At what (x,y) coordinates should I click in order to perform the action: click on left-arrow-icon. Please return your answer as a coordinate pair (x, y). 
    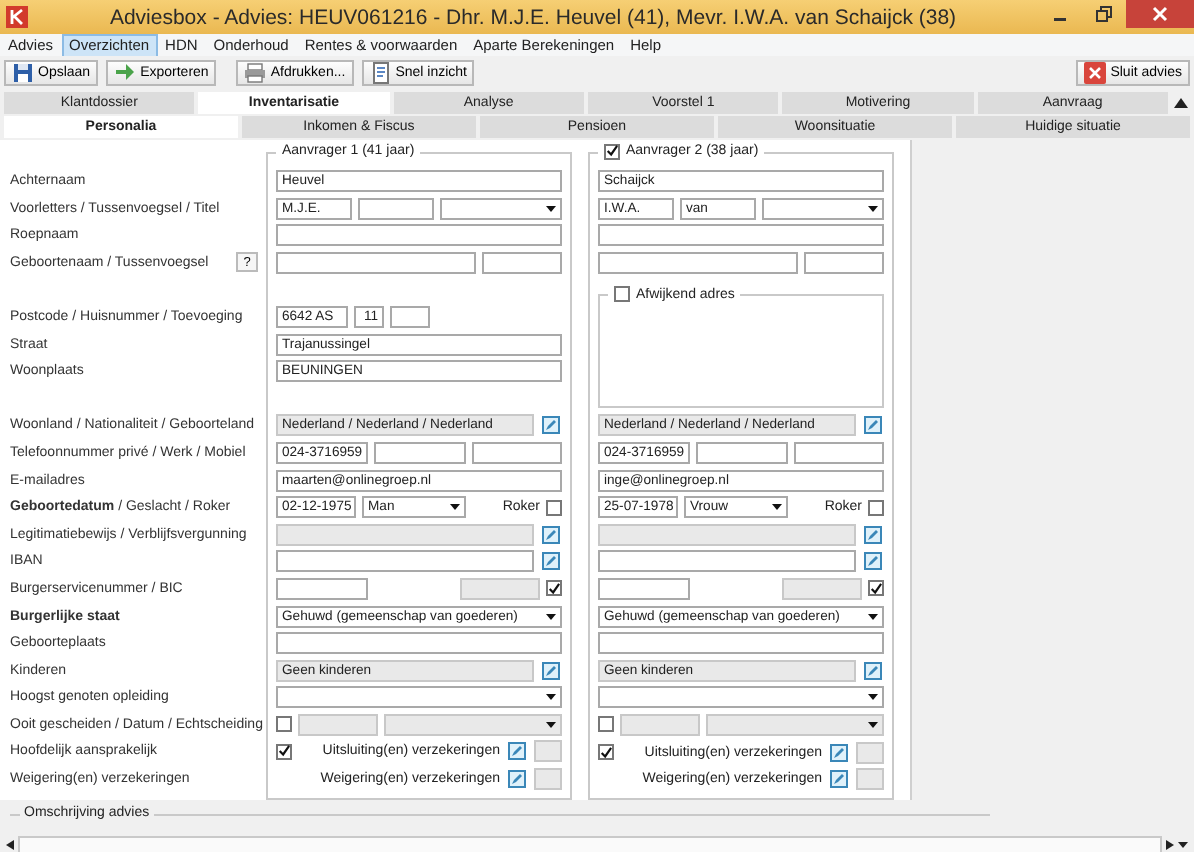
    Looking at the image, I should click on (10, 844).